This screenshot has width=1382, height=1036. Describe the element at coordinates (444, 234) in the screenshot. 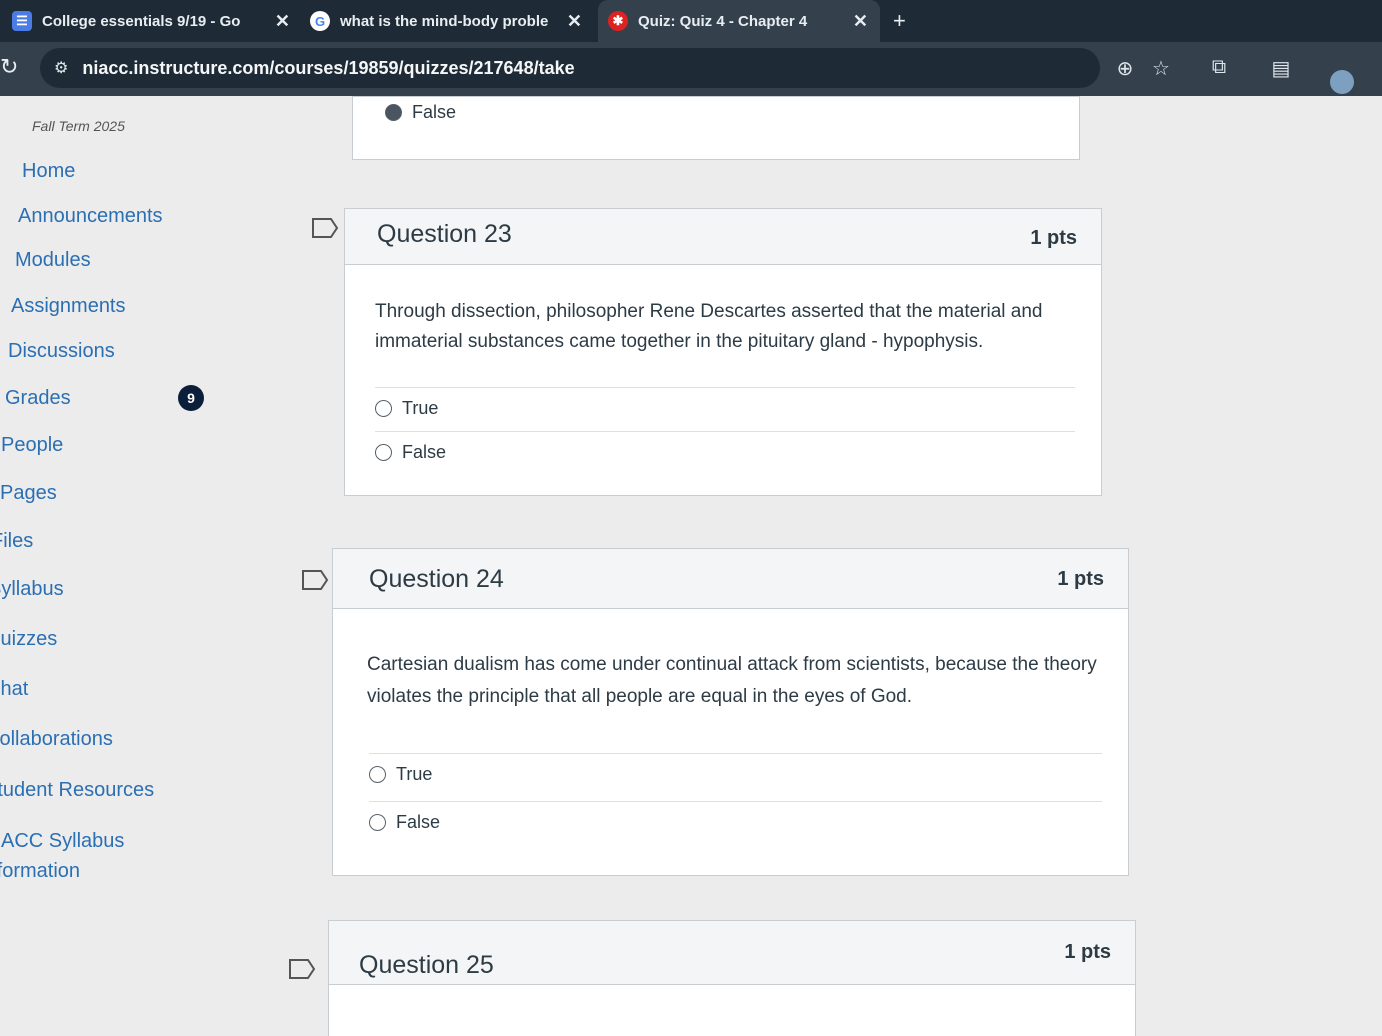

I see `question-title: Question 23` at that location.